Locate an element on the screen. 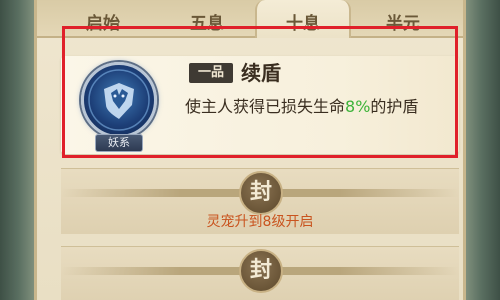 The width and height of the screenshot is (500, 300). grade-badge: 一品 is located at coordinates (211, 73).